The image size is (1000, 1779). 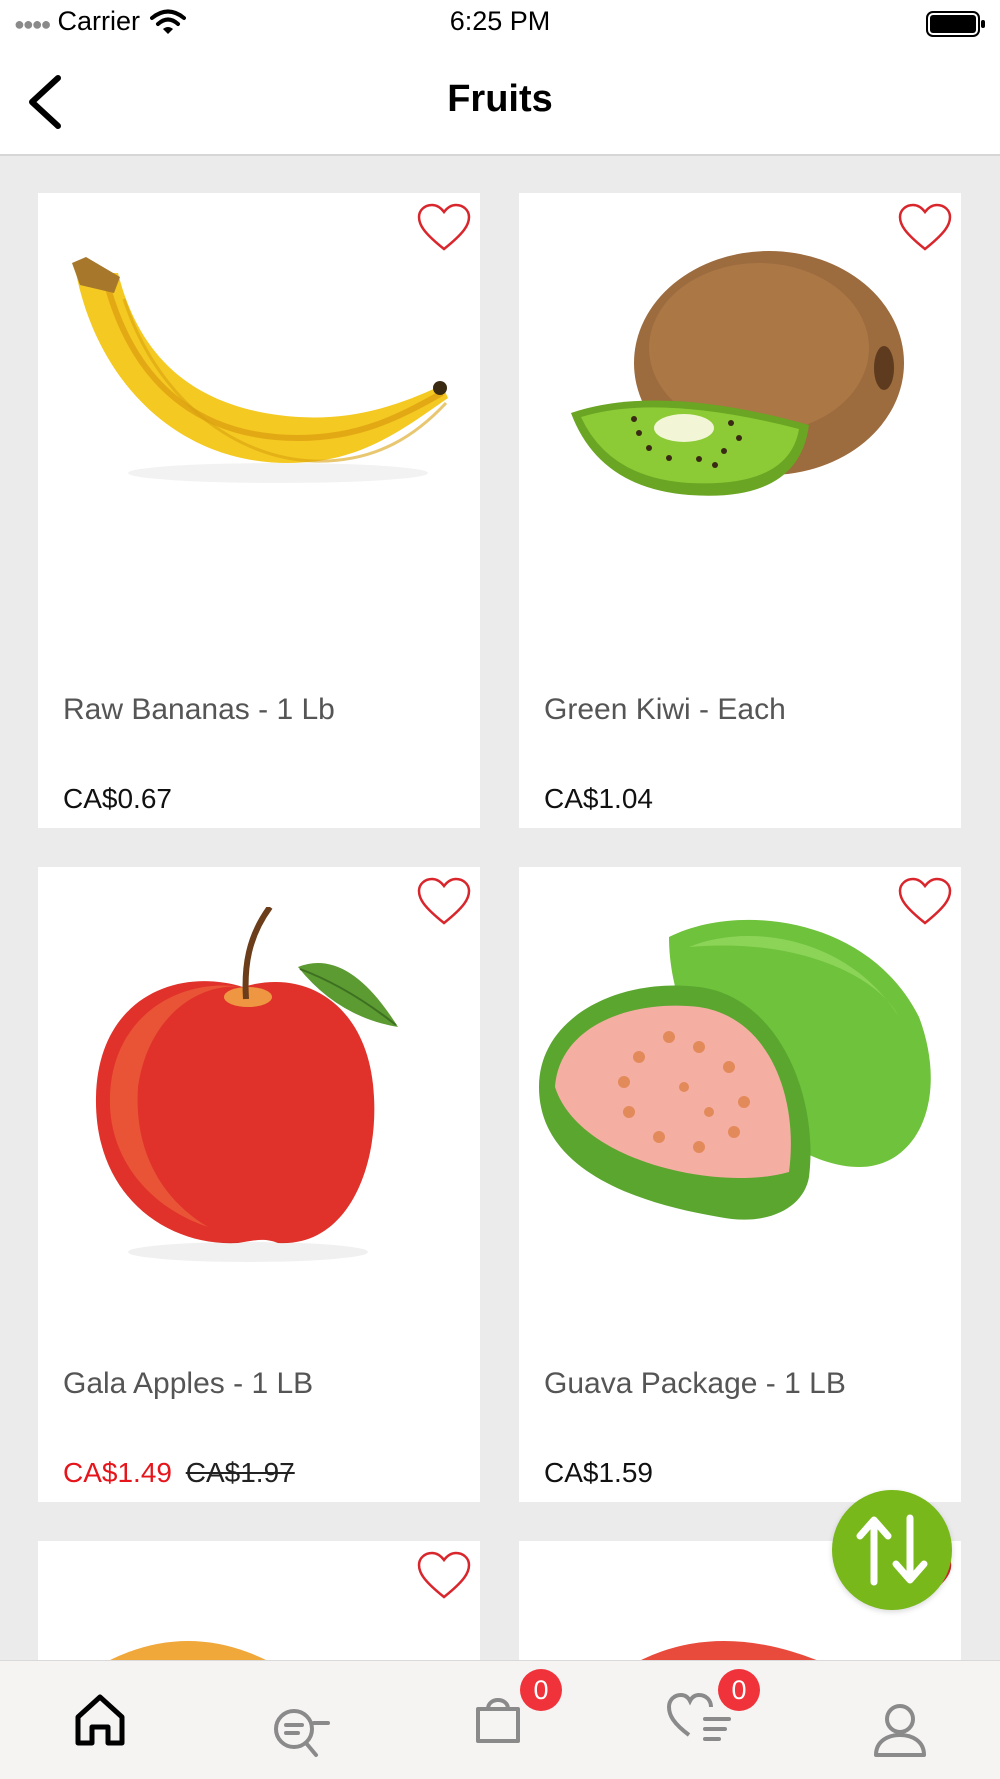 I want to click on cart-badge: 0, so click(x=541, y=1690).